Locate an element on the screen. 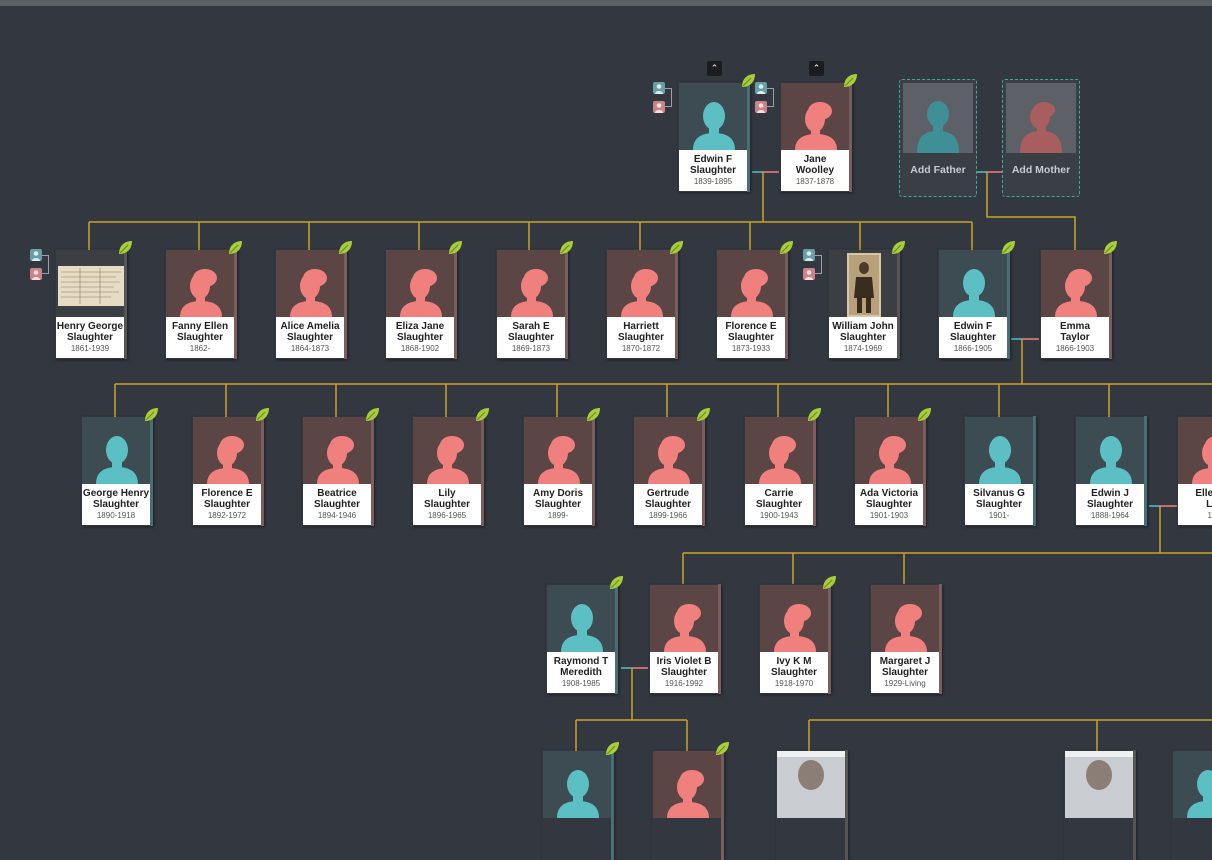 This screenshot has width=1212, height=860. person-card-florence-e-1873: Florence E Slaughter 1873-1933 is located at coordinates (752, 304).